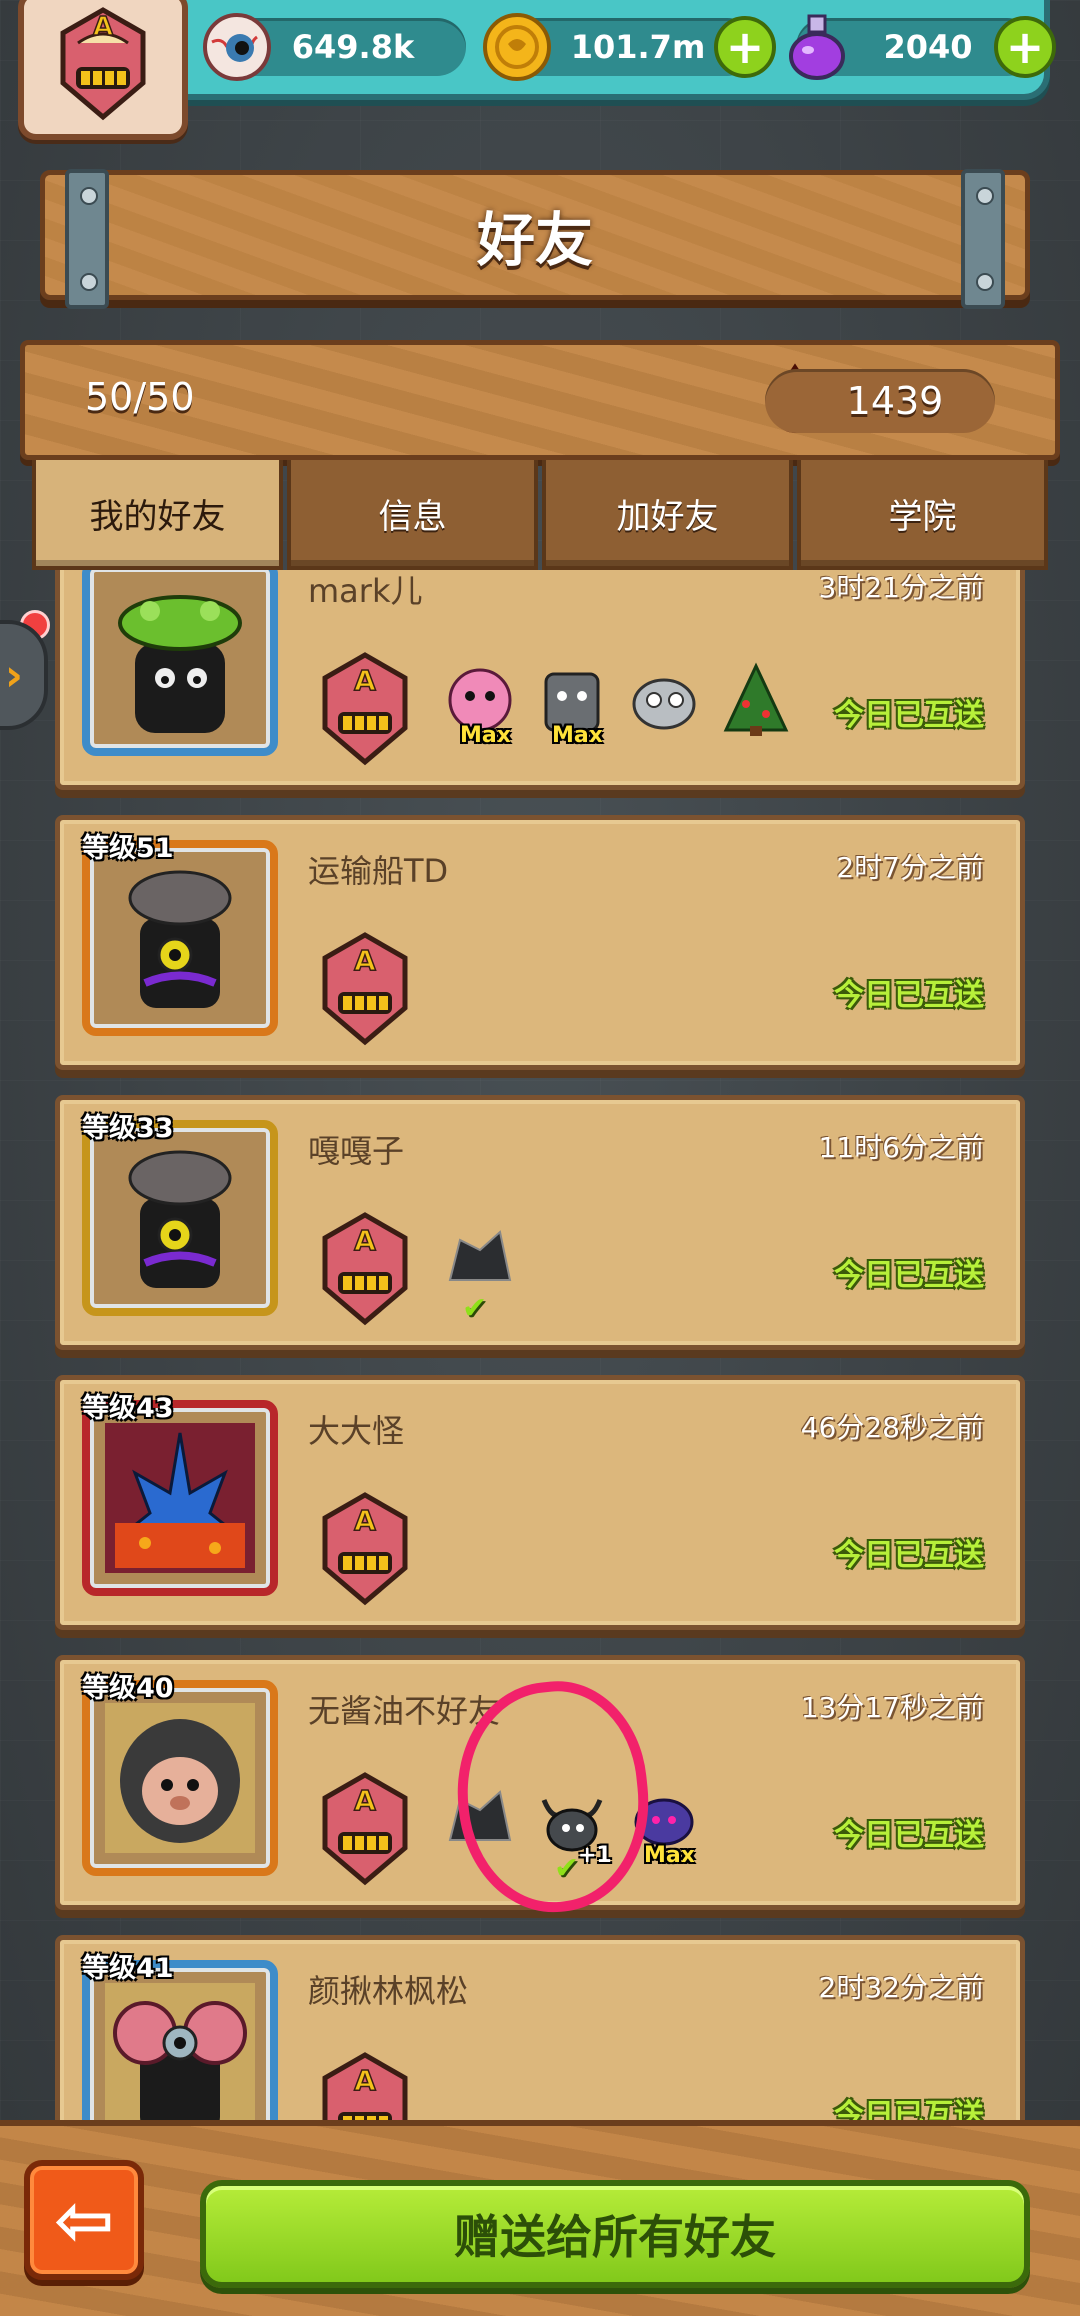  What do you see at coordinates (540, 515) in the screenshot?
I see `tab-bar: 我的好友 信息 加好友 学院` at bounding box center [540, 515].